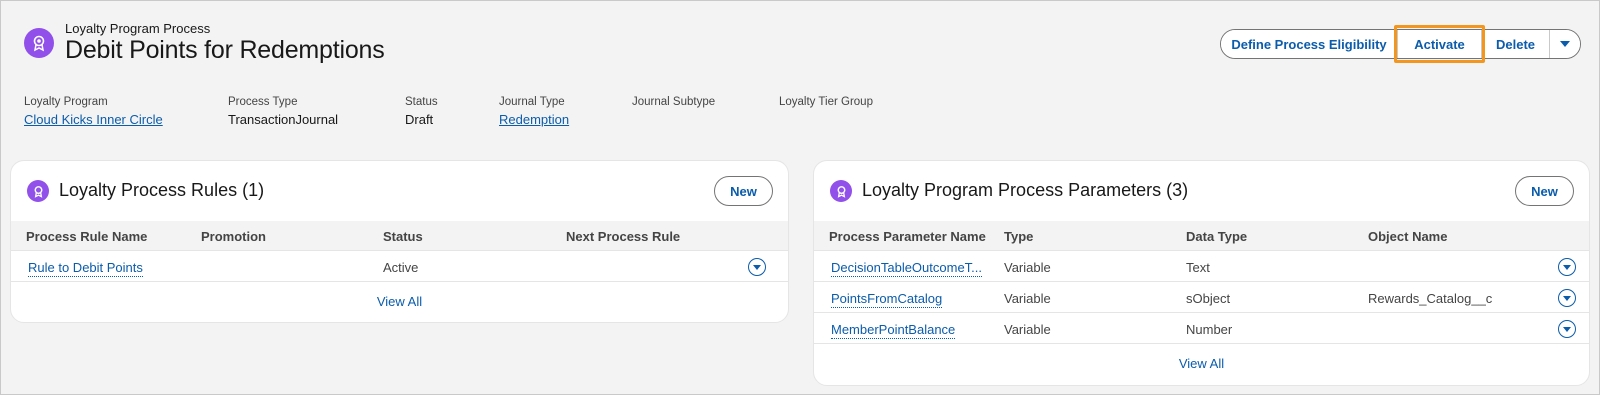 The image size is (1600, 395). What do you see at coordinates (893, 330) in the screenshot?
I see `parameter-name-link: MemberPointBalance` at bounding box center [893, 330].